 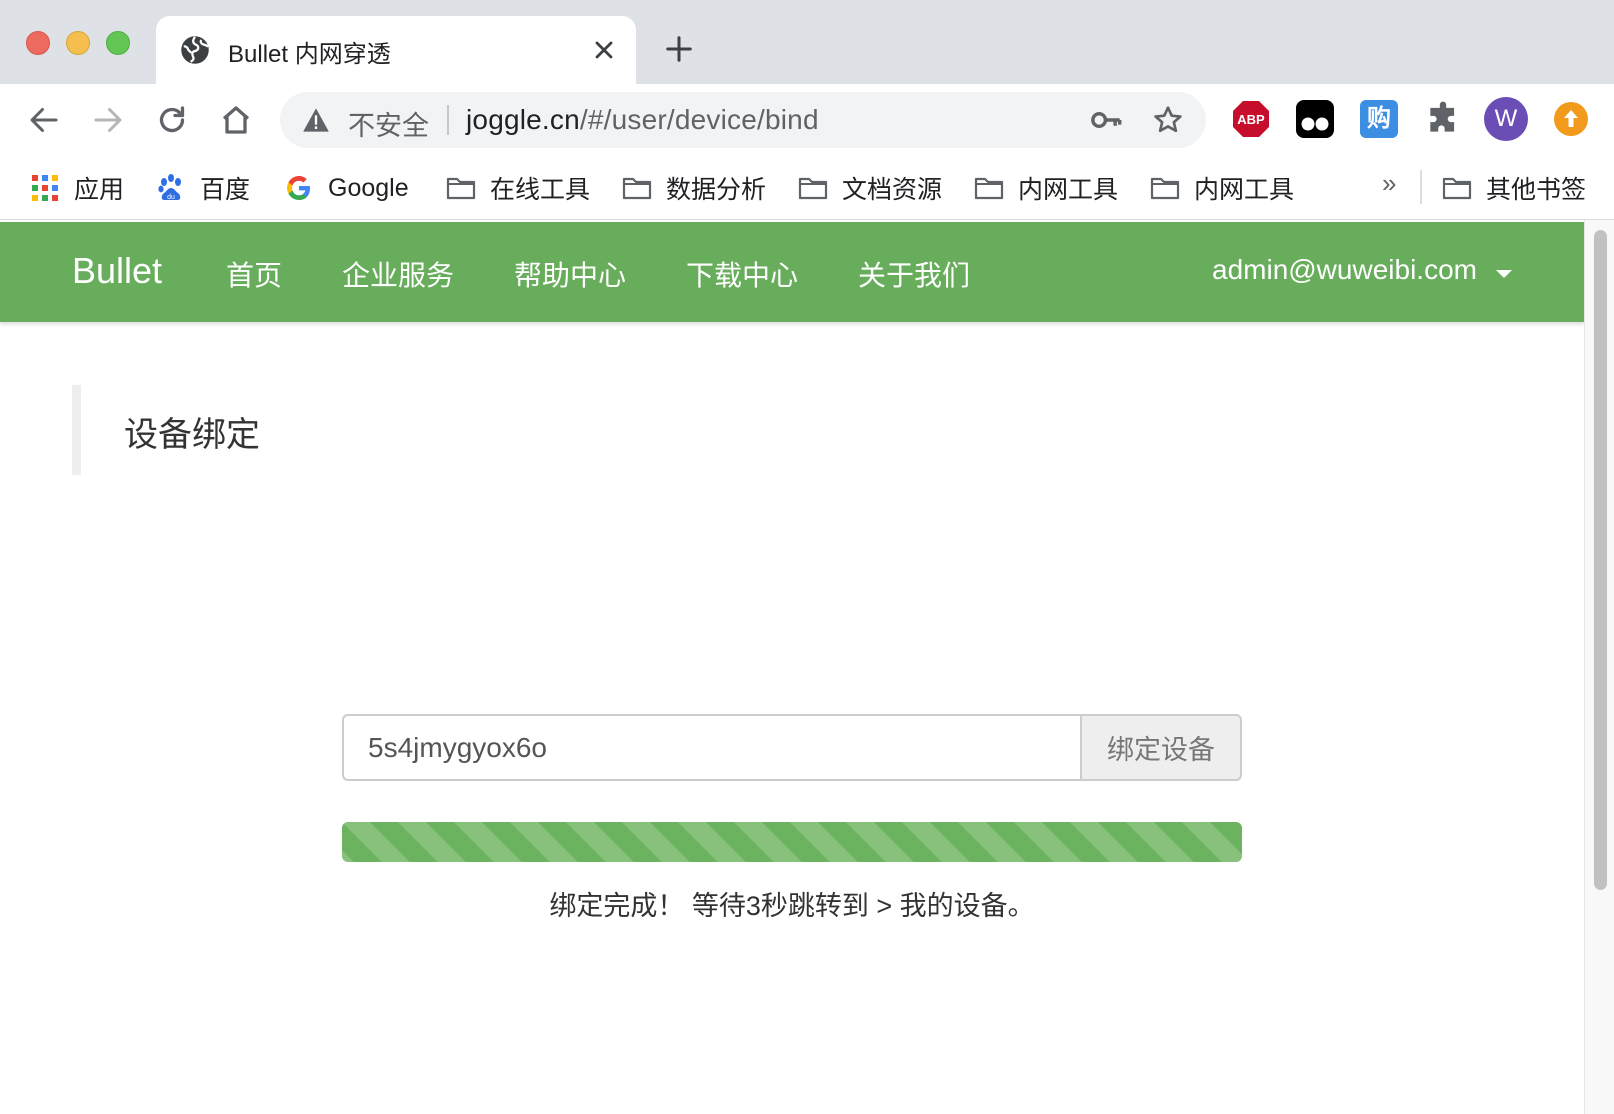 What do you see at coordinates (316, 120) in the screenshot?
I see `warning-triangle-icon` at bounding box center [316, 120].